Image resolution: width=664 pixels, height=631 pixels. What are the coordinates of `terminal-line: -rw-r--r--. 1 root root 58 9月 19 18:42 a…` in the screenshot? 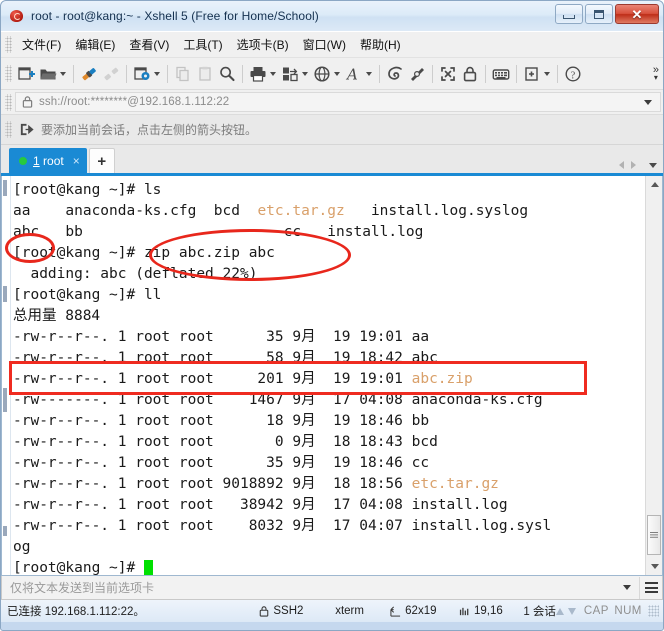 It's located at (329, 358).